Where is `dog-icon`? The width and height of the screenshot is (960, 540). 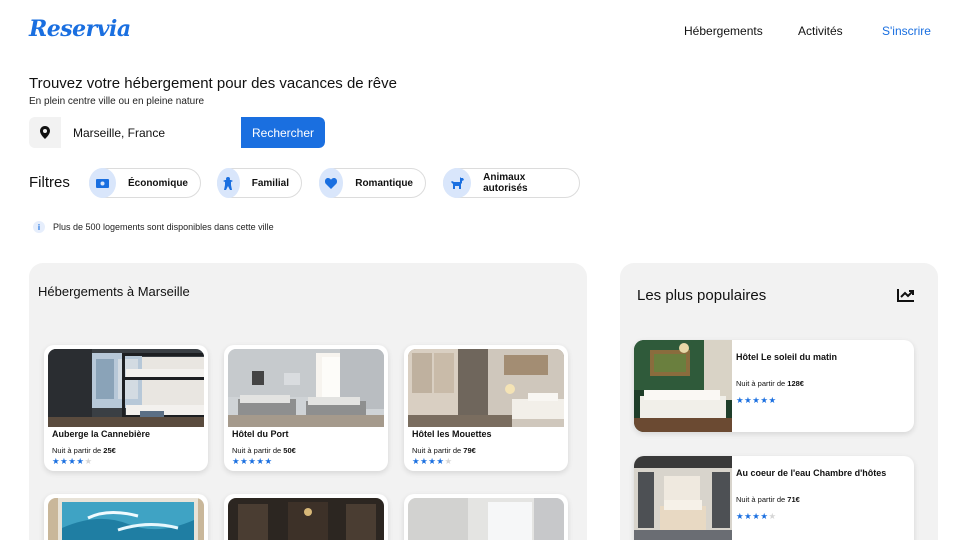 dog-icon is located at coordinates (457, 183).